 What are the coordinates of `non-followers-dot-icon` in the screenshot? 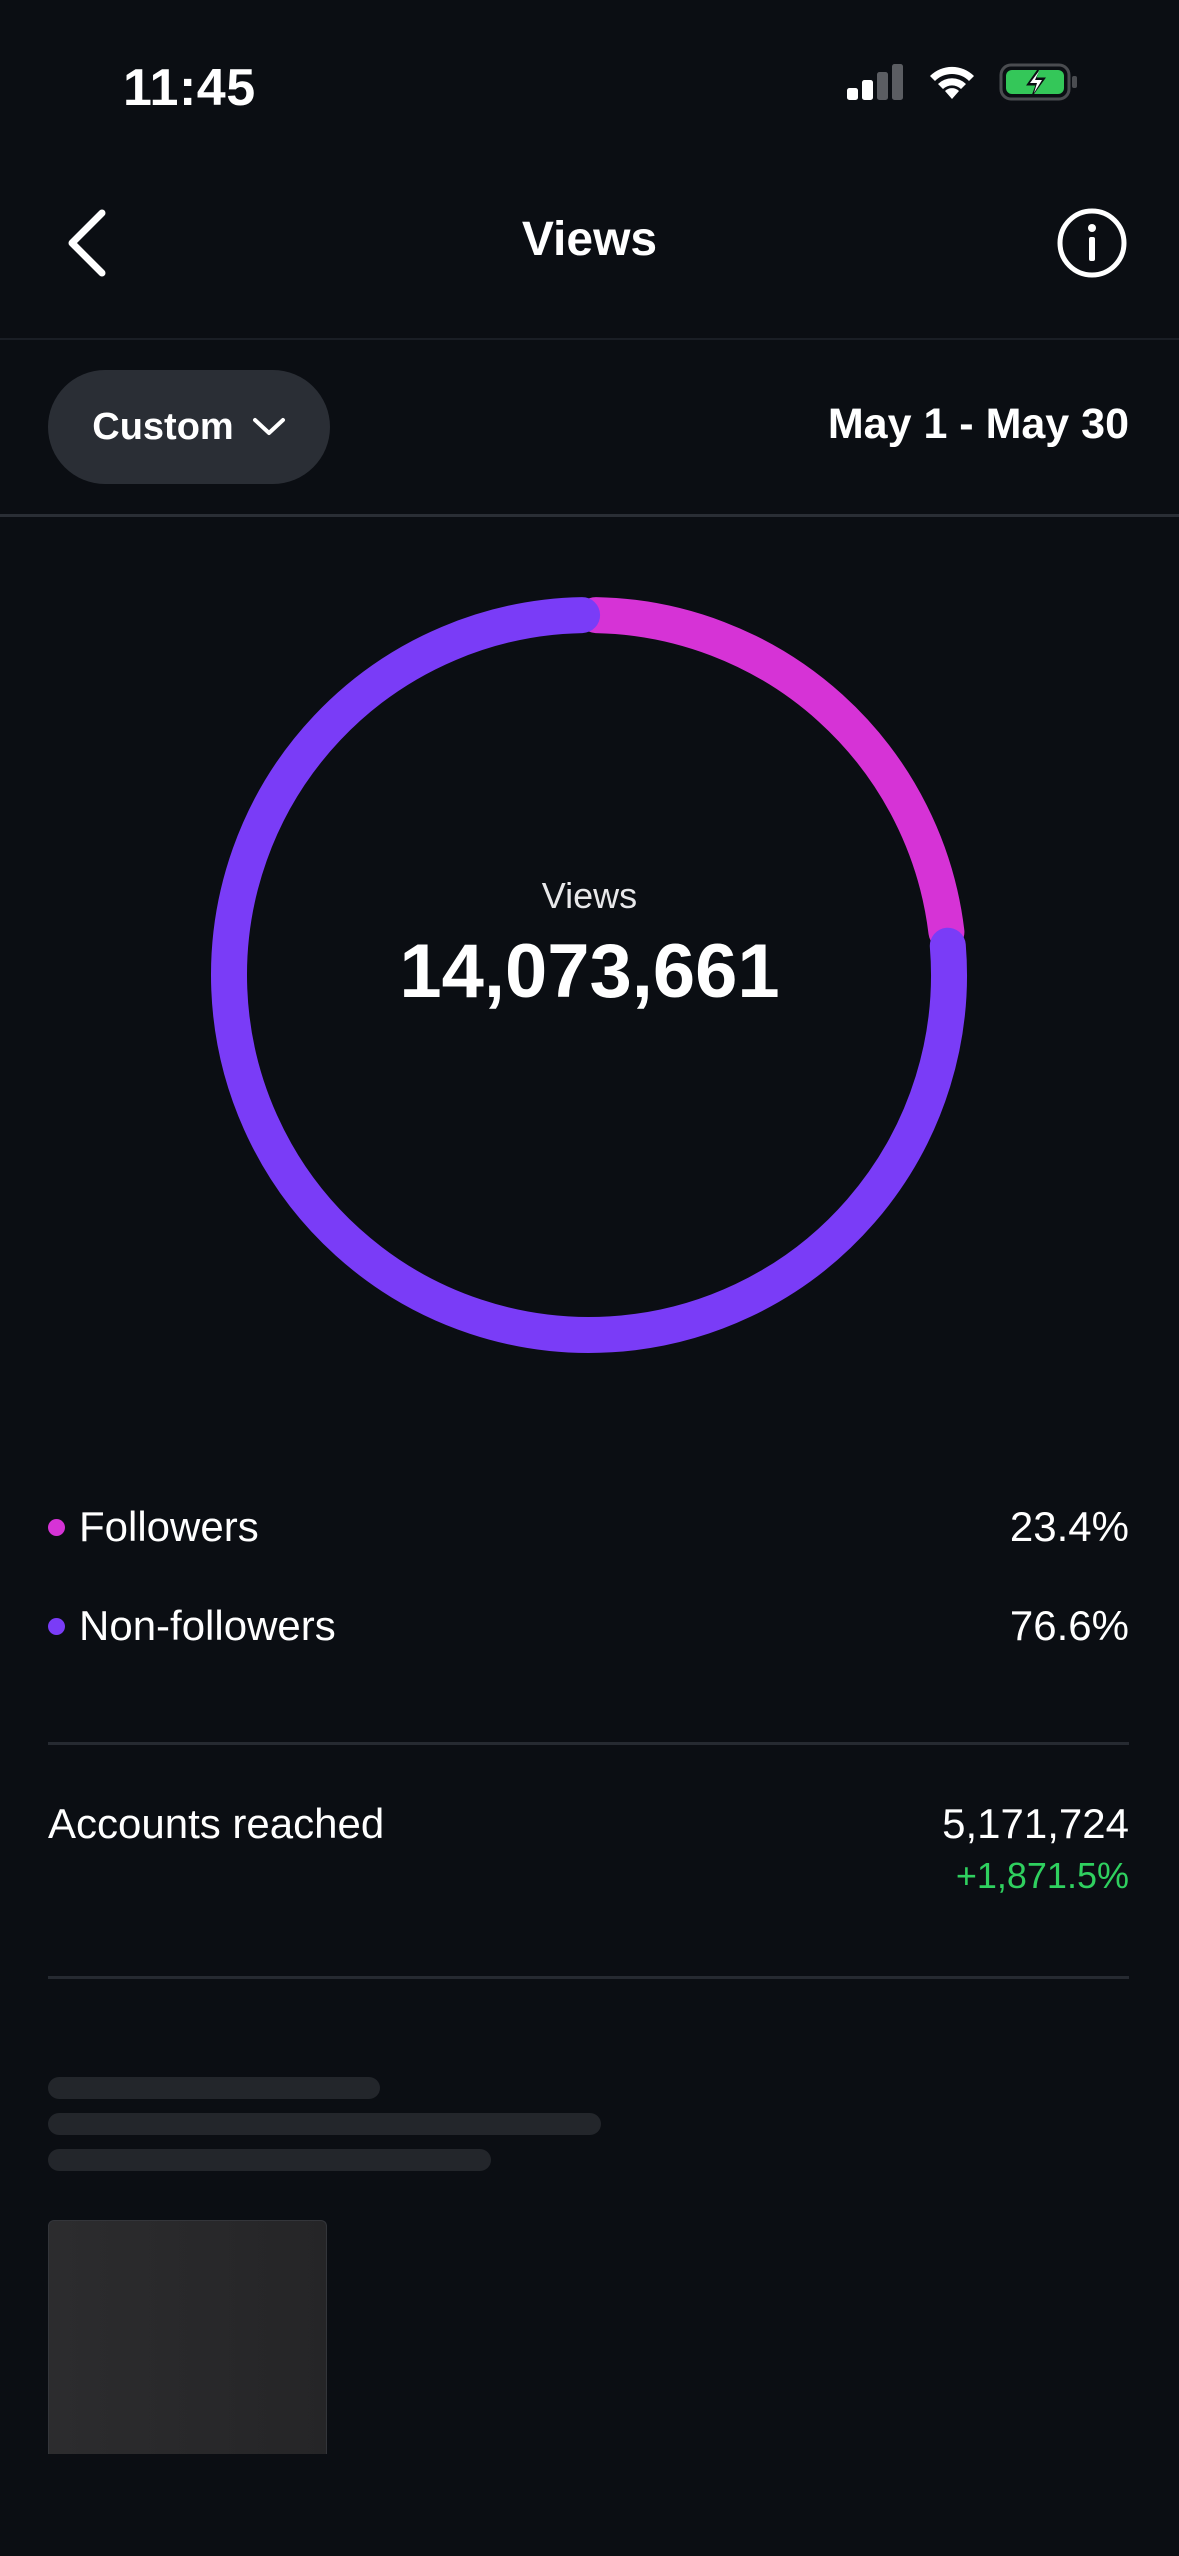 It's located at (56, 1626).